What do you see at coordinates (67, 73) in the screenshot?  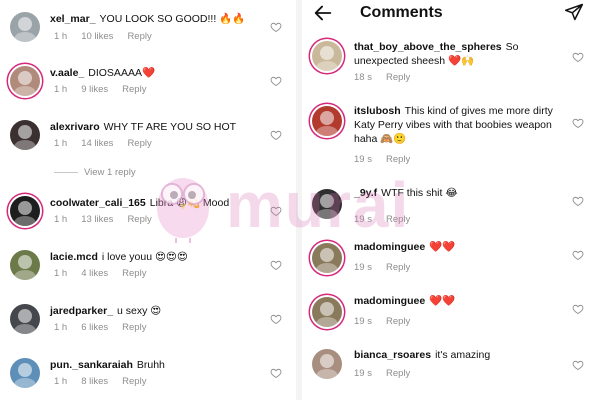 I see `comment-username: v.aale_` at bounding box center [67, 73].